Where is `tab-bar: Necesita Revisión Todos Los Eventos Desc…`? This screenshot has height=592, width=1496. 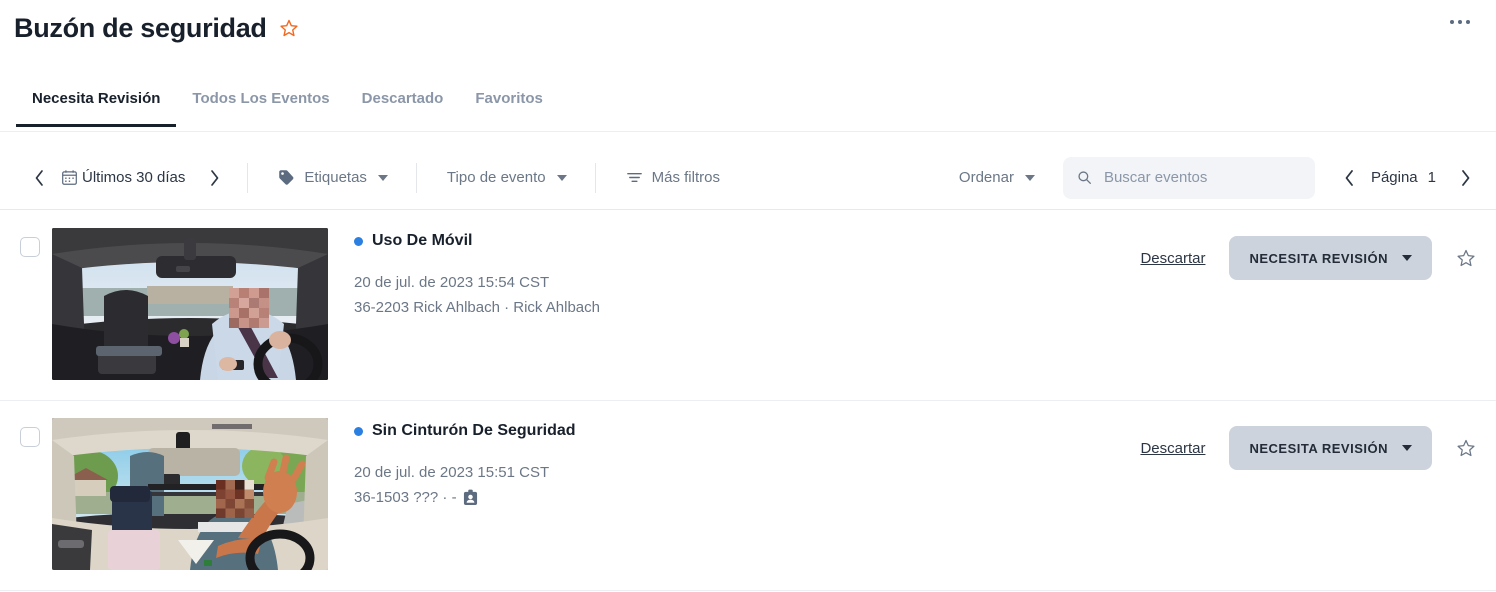 tab-bar: Necesita Revisión Todos Los Eventos Desc… is located at coordinates (748, 109).